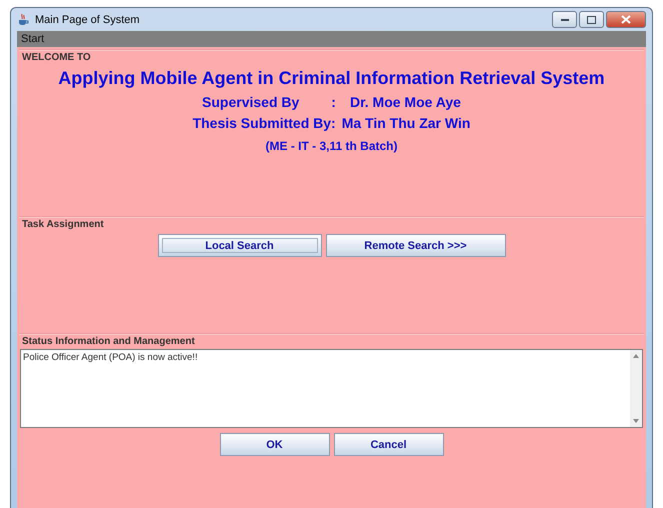 Image resolution: width=663 pixels, height=508 pixels. What do you see at coordinates (63, 225) in the screenshot?
I see `section-title: Task Assignment` at bounding box center [63, 225].